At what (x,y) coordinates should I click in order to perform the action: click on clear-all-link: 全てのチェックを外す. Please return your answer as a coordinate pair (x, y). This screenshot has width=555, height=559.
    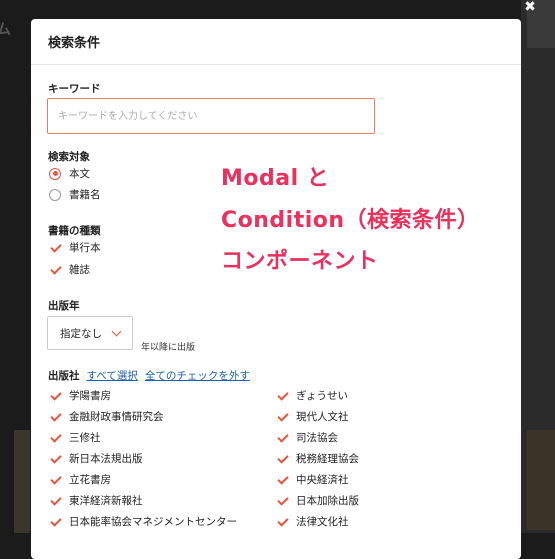
    Looking at the image, I should click on (197, 375).